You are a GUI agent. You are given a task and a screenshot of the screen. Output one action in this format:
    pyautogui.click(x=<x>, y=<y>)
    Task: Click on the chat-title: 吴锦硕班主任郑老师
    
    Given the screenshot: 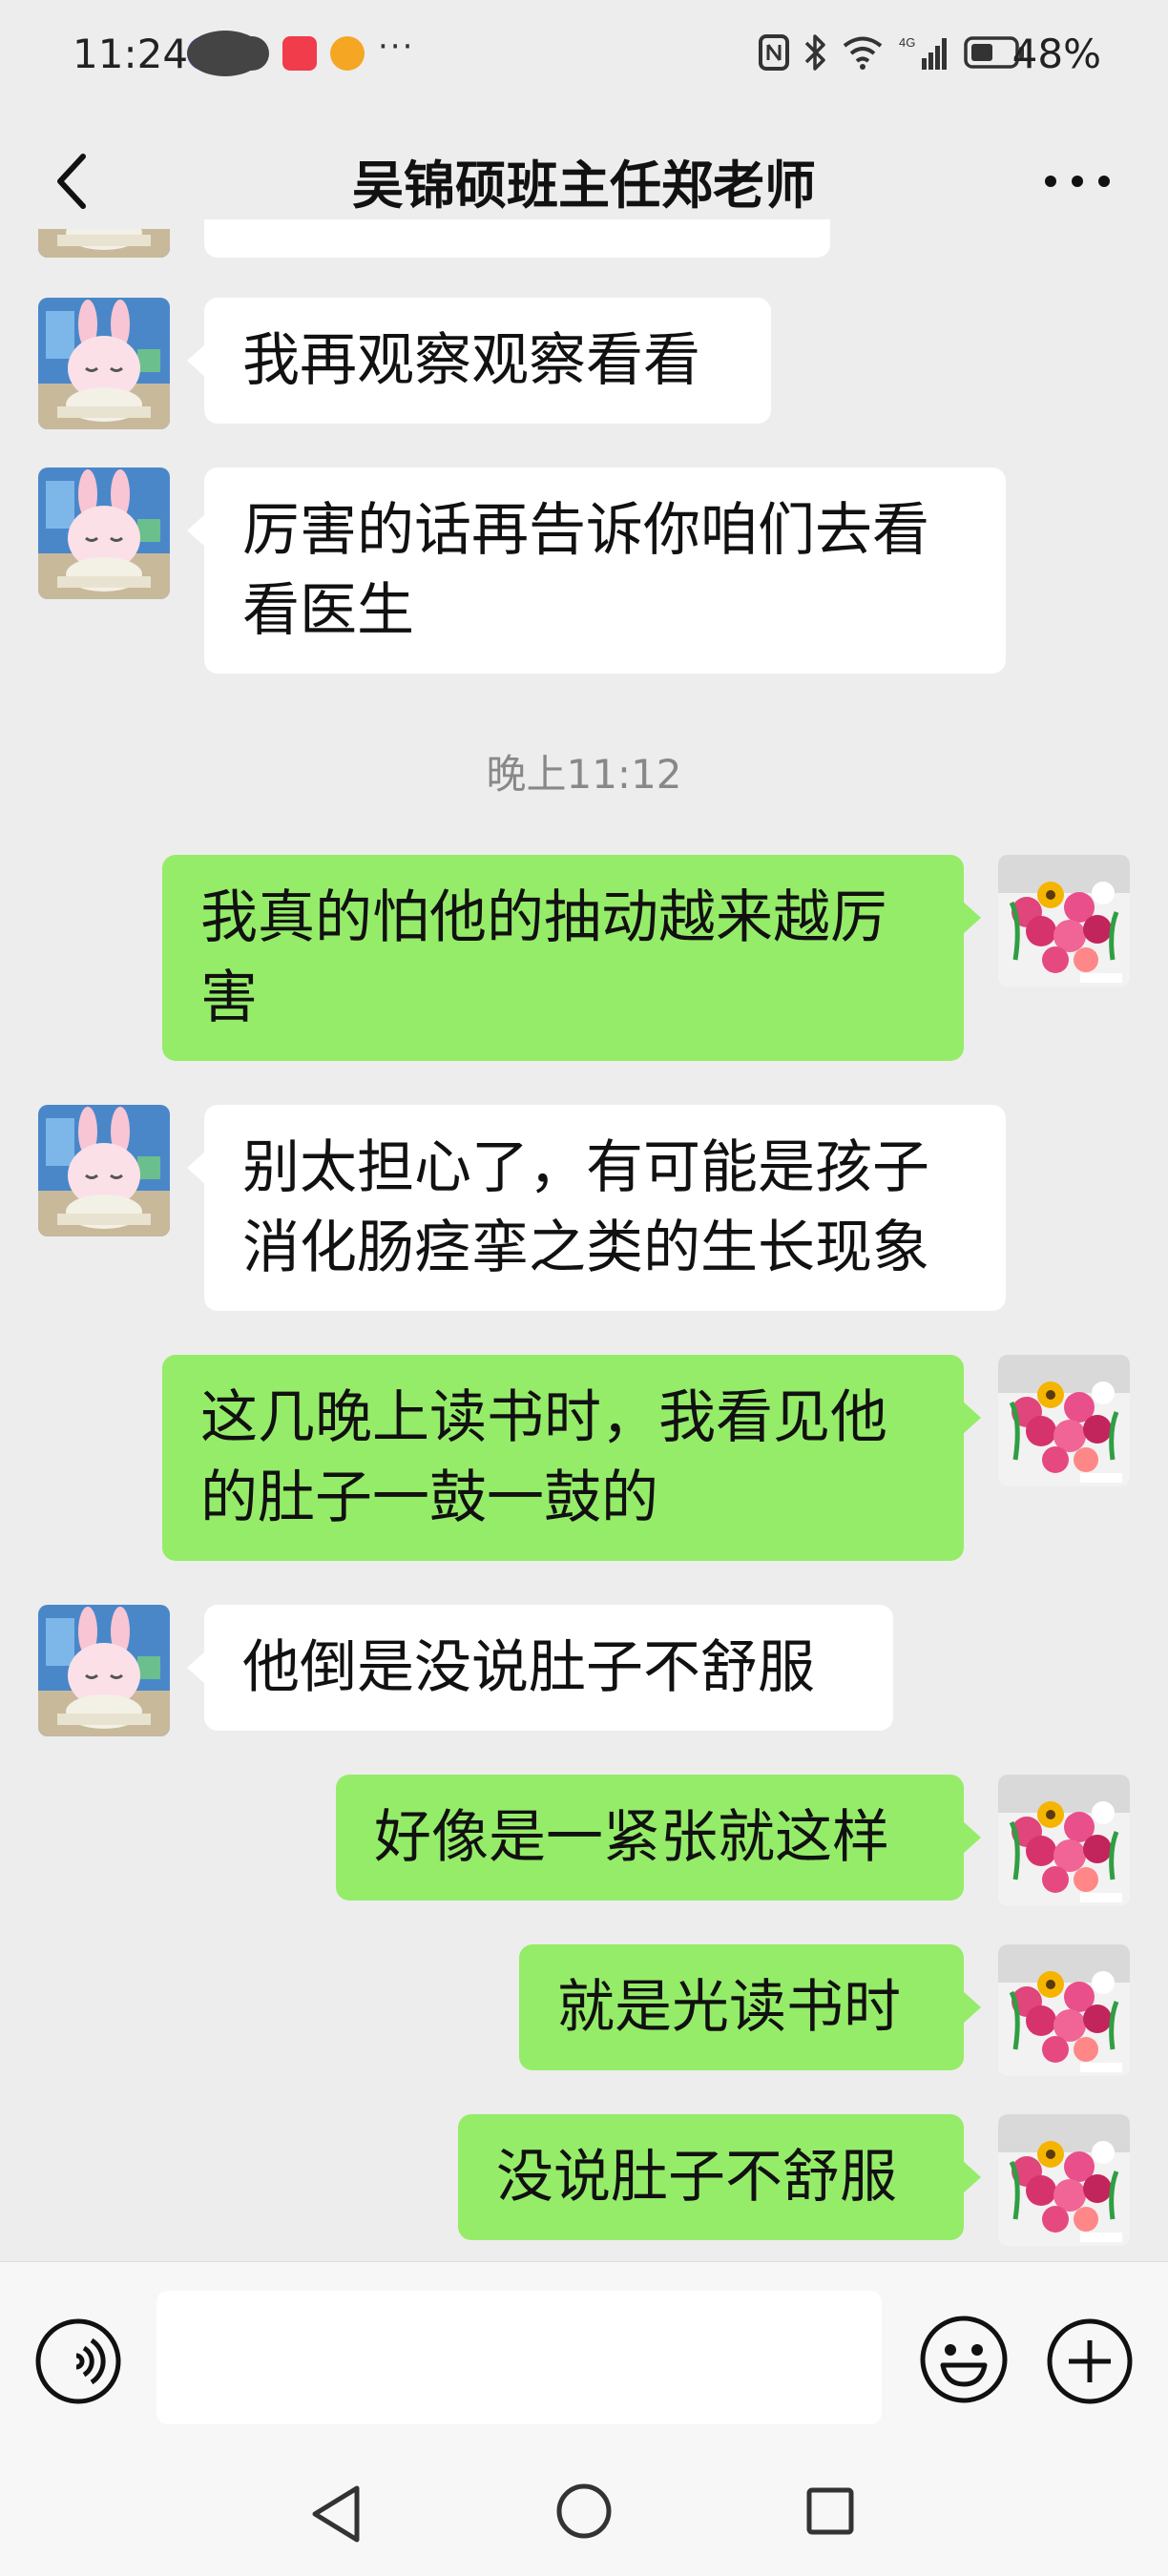 What is the action you would take?
    pyautogui.click(x=584, y=186)
    